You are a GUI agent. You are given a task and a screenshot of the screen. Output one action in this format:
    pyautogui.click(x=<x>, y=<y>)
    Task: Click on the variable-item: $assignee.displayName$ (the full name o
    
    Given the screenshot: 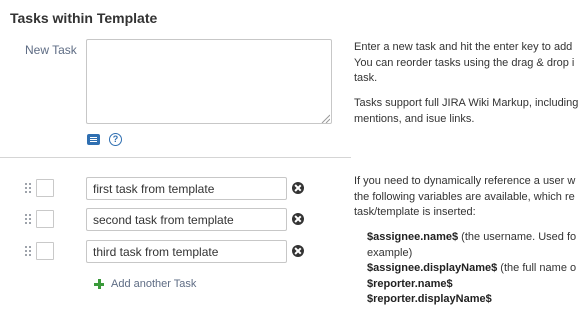 What is the action you would take?
    pyautogui.click(x=471, y=269)
    